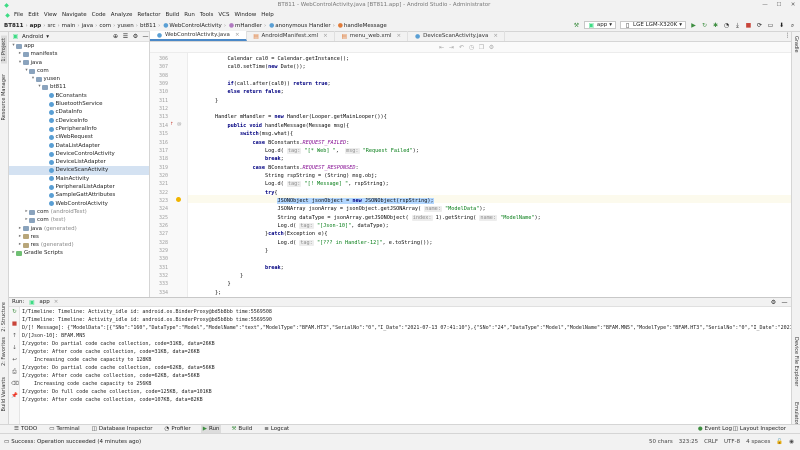  Describe the element at coordinates (758, 442) in the screenshot. I see `indent-setting: 4 spaces` at that location.